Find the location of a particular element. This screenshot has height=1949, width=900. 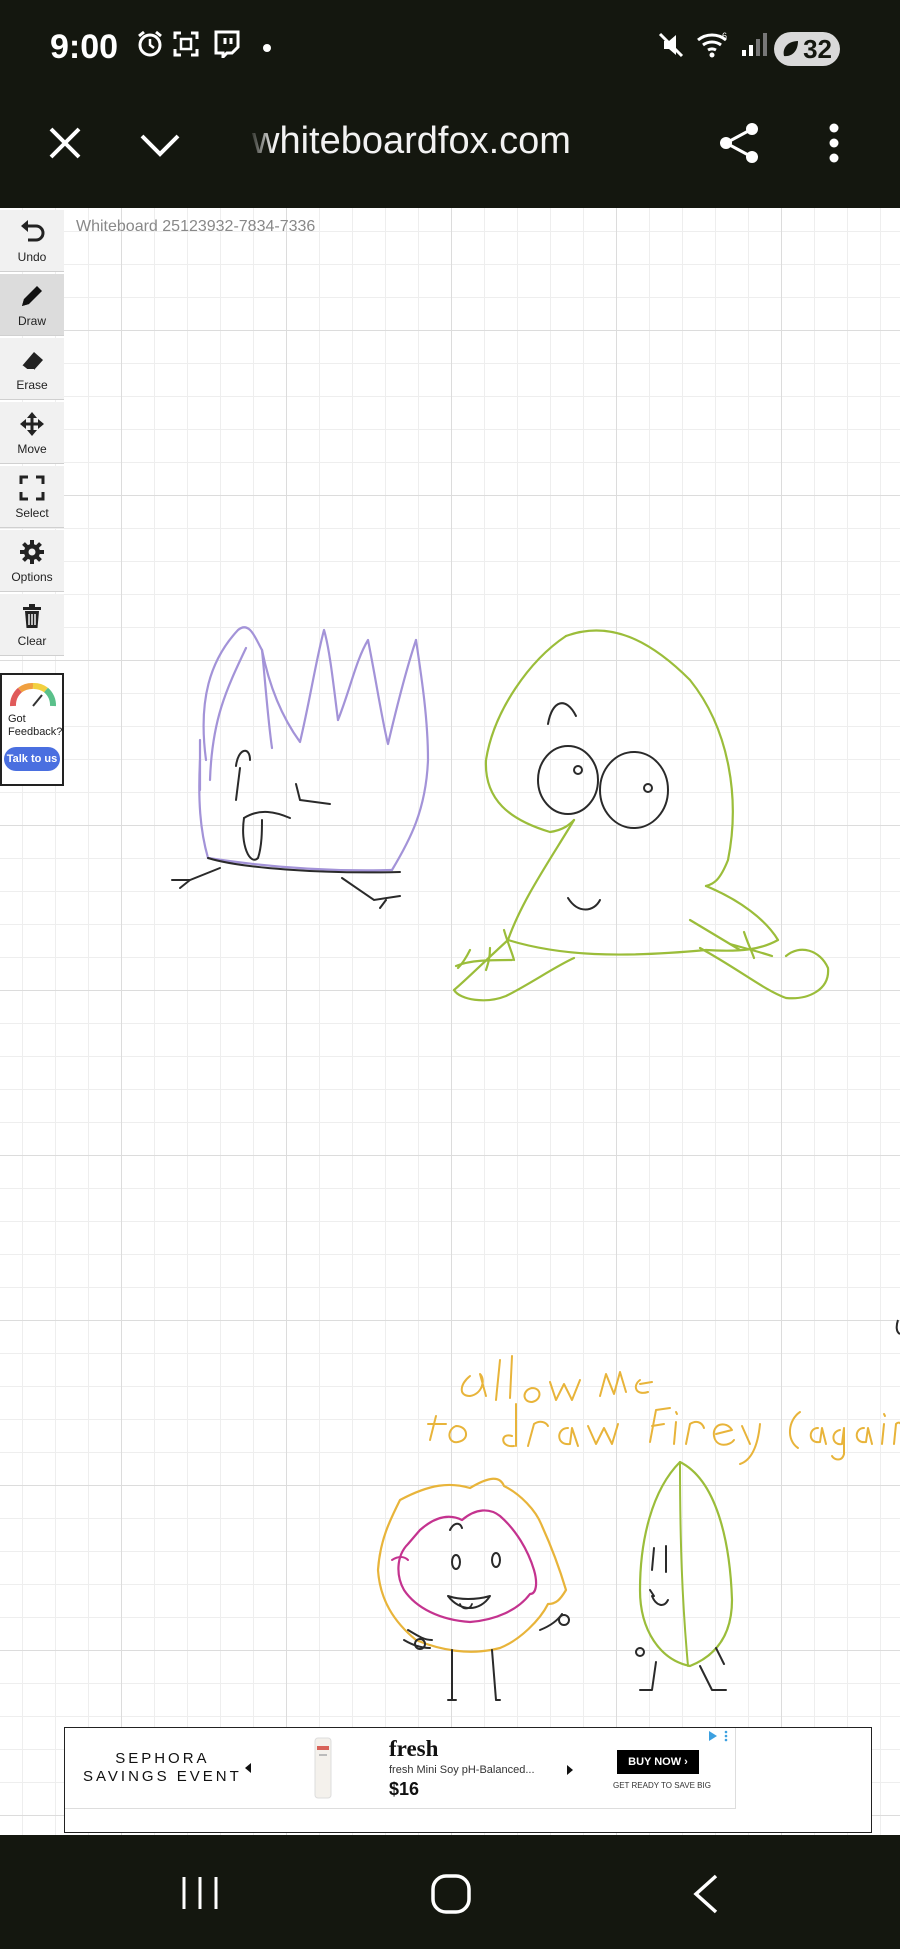

draw-label: Draw is located at coordinates (31, 321).